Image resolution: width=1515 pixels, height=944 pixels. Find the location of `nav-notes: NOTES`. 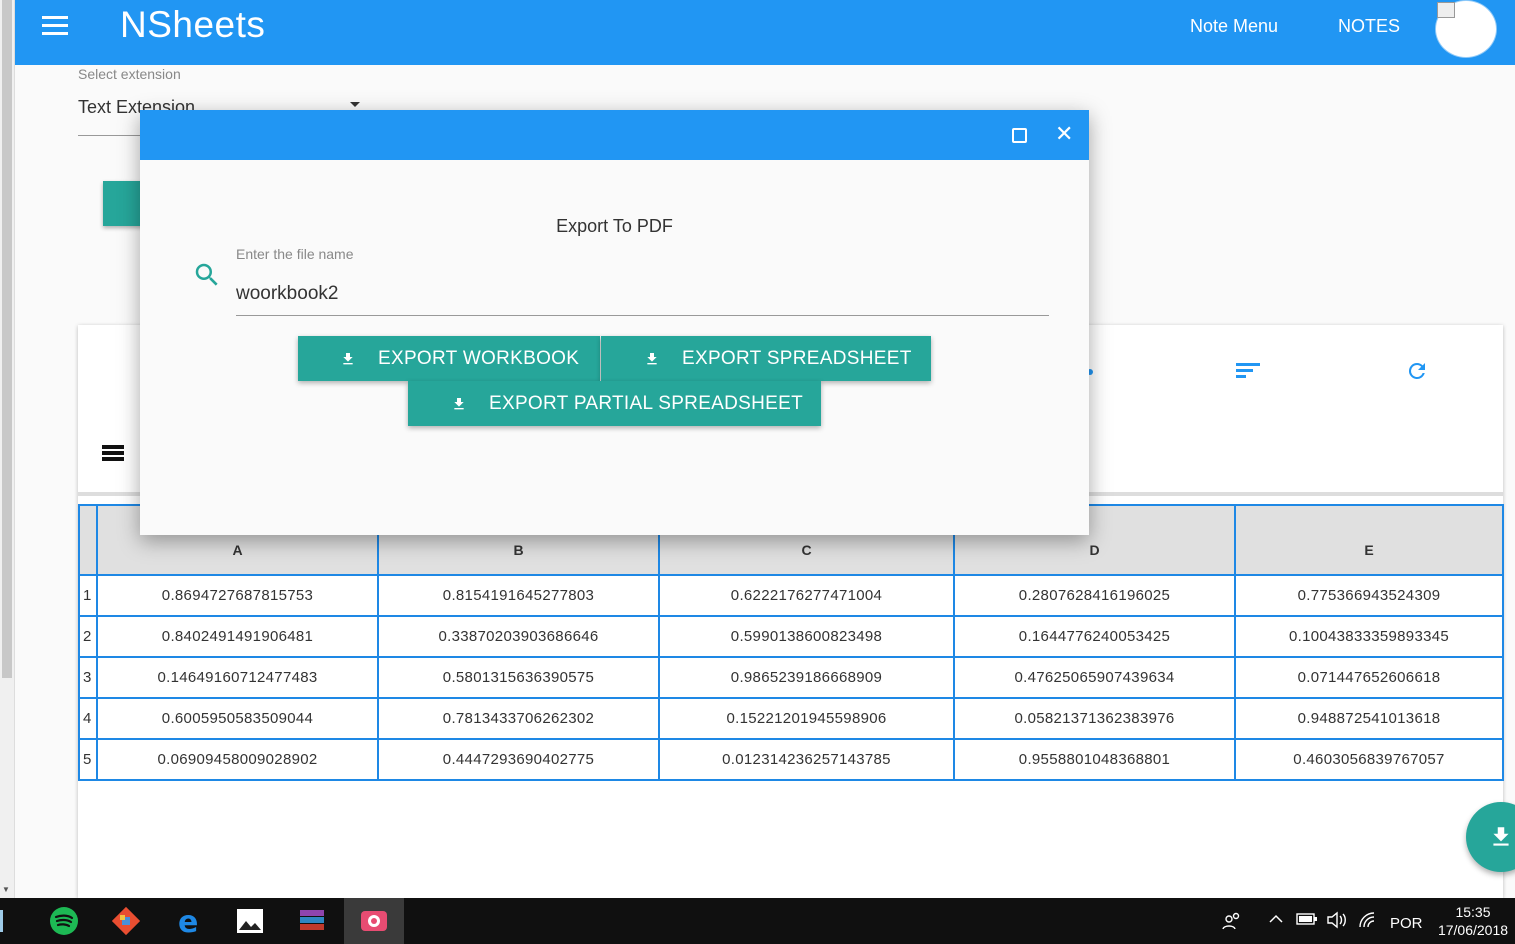

nav-notes: NOTES is located at coordinates (1369, 26).